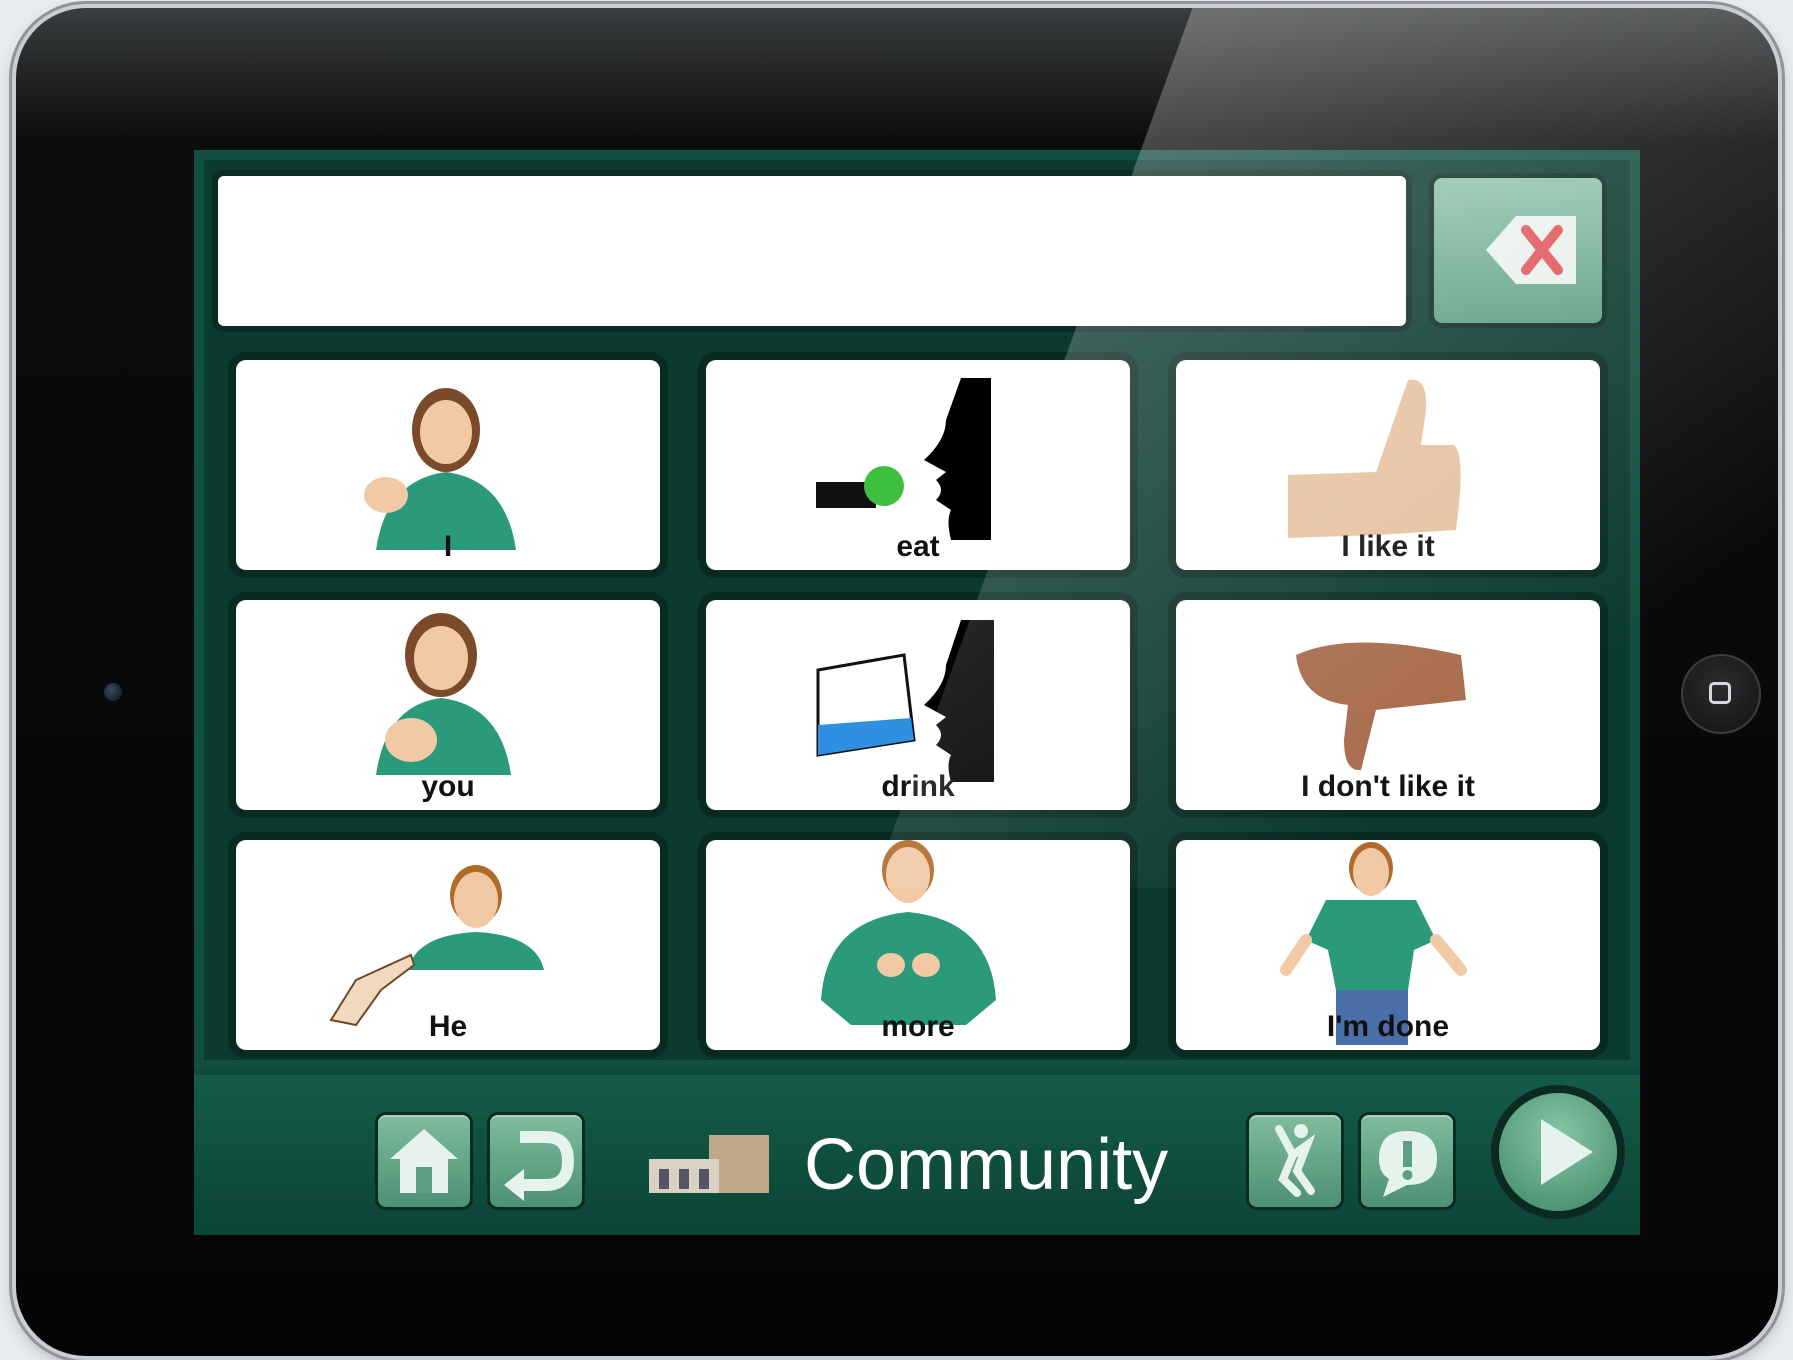  I want to click on camera-icon, so click(113, 692).